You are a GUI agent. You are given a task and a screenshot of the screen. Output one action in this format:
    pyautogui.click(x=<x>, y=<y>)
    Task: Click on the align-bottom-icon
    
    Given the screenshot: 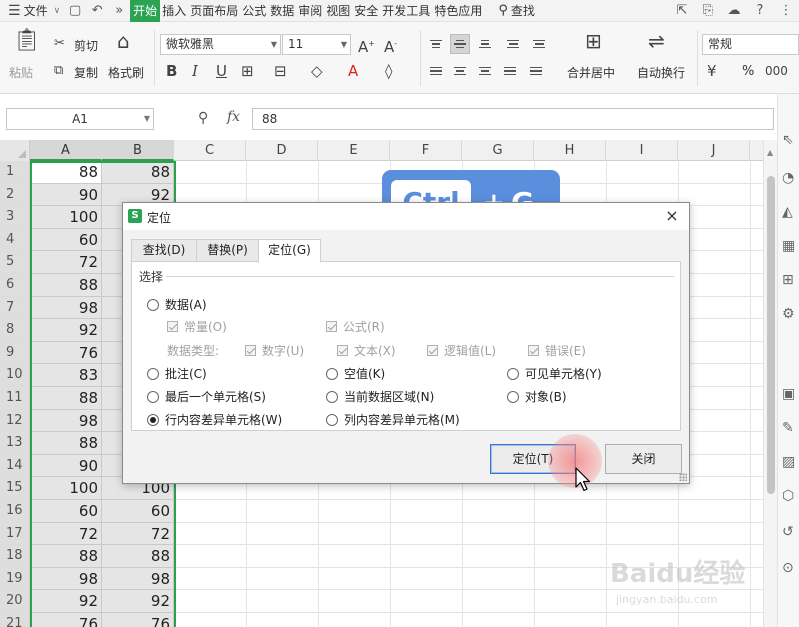 What is the action you would take?
    pyautogui.click(x=485, y=44)
    